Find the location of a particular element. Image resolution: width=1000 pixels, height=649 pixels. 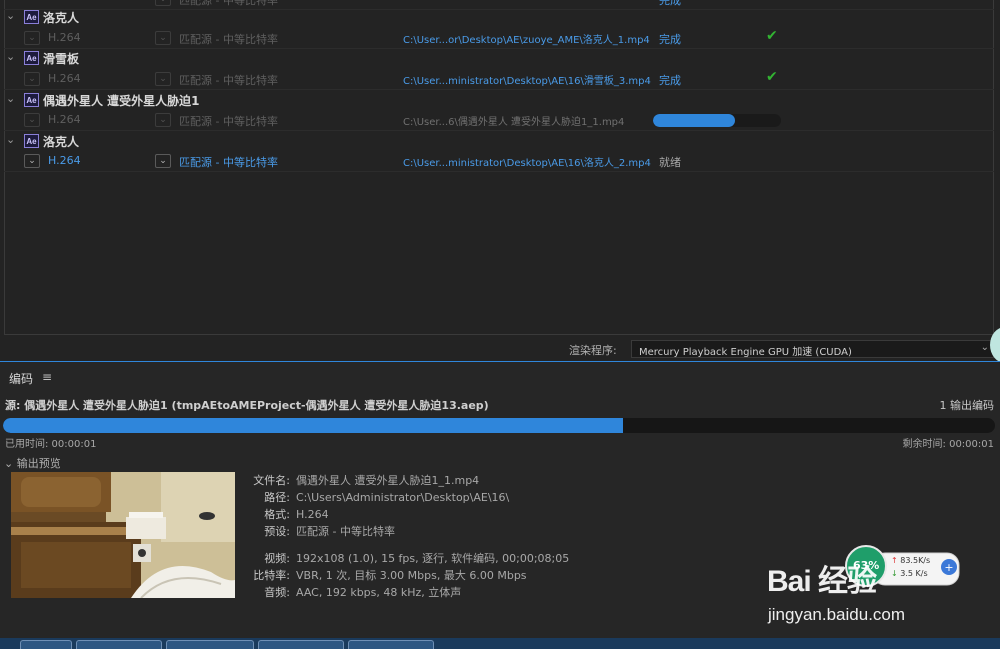

remaining-time: 剩余时间: 00:00:01 is located at coordinates (948, 444).